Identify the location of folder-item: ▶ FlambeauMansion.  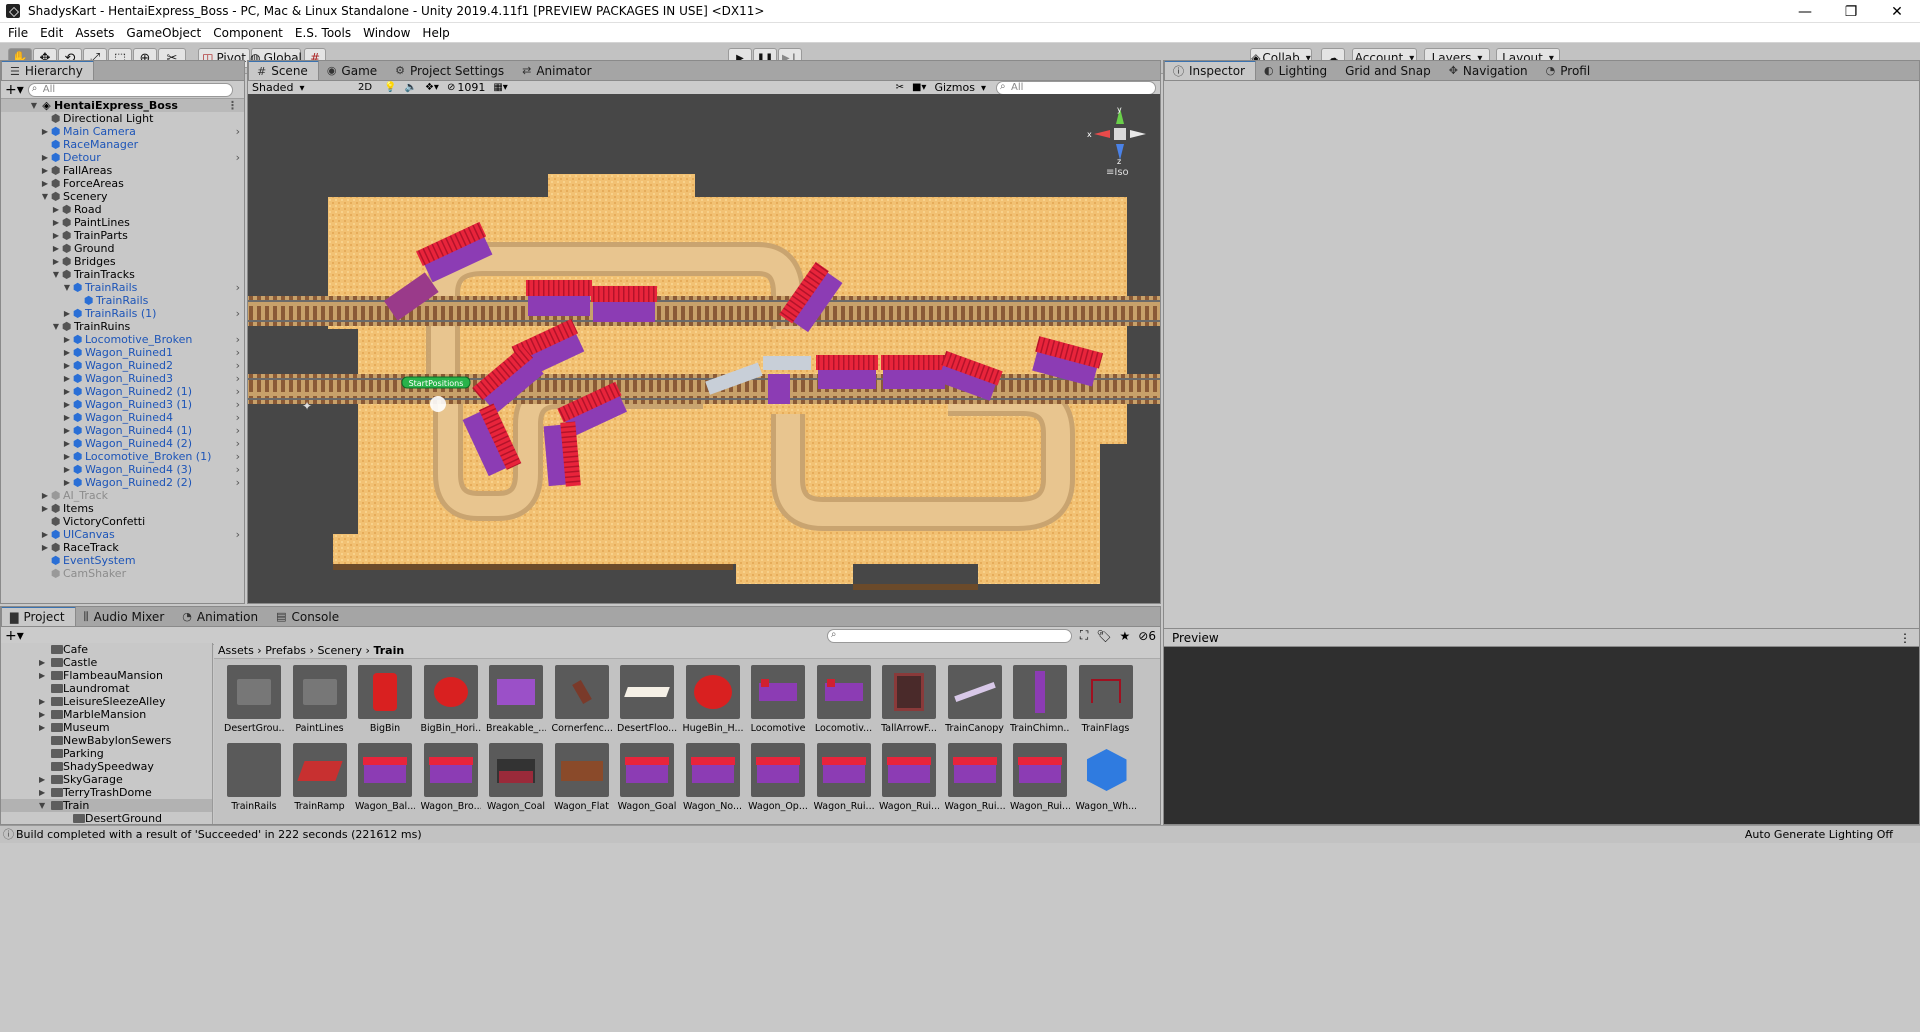
(106, 675).